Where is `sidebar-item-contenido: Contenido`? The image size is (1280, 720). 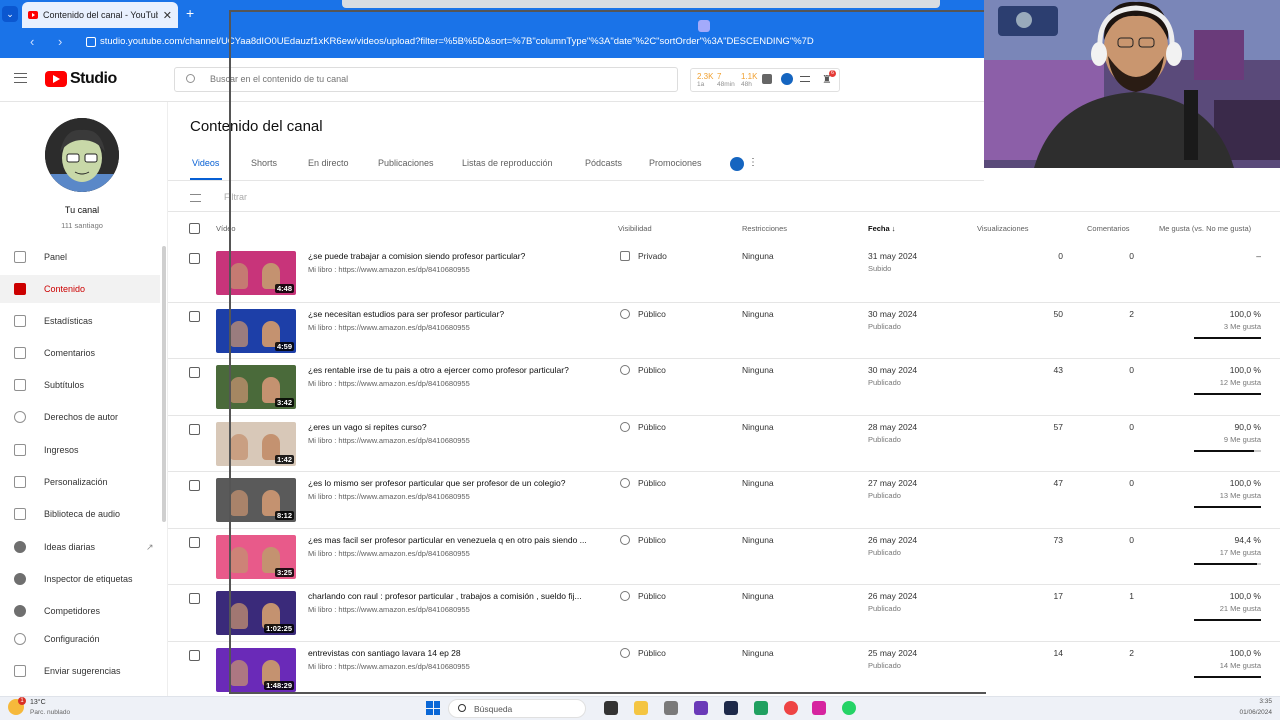
sidebar-item-contenido: Contenido is located at coordinates (80, 289).